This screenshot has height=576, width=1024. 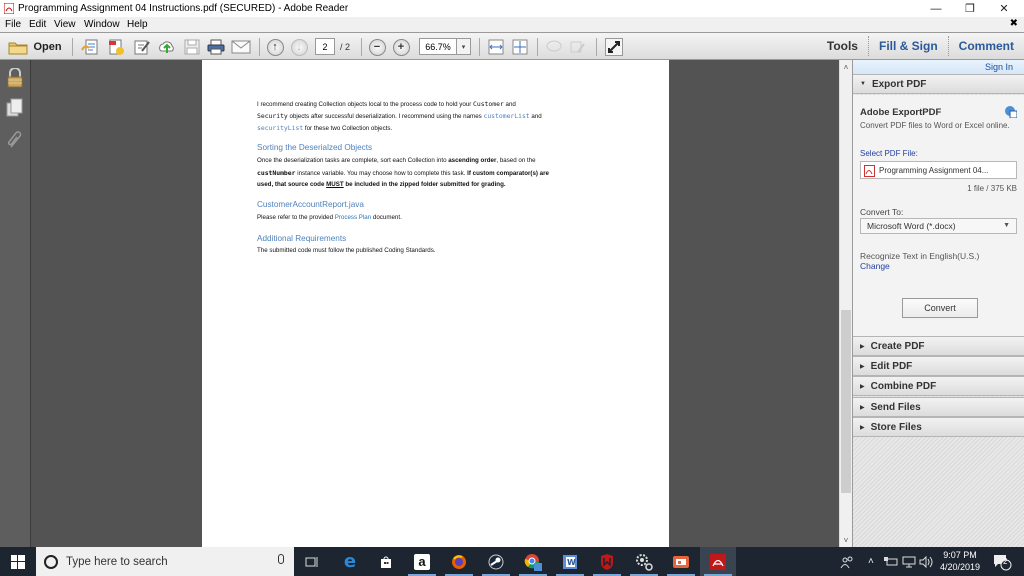 I want to click on zoom-level-input: 66.7%, so click(x=438, y=46).